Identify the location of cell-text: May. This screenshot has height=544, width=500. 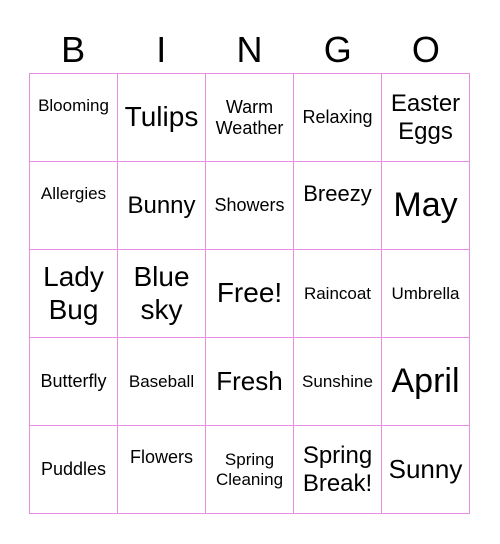
(425, 204).